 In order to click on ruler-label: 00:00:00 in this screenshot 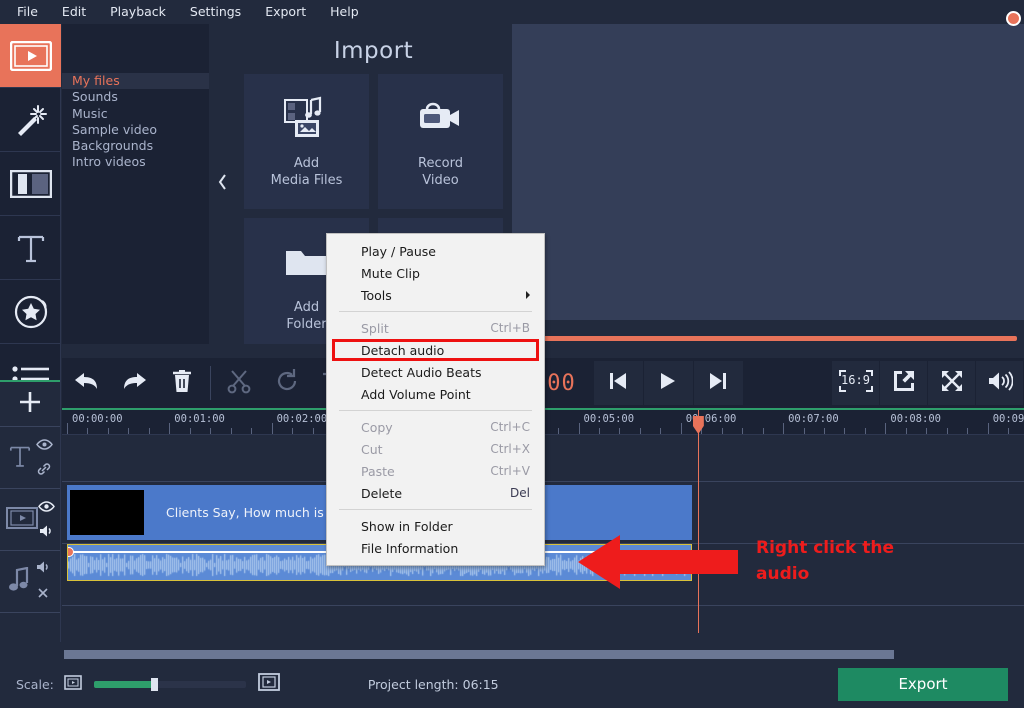, I will do `click(97, 419)`.